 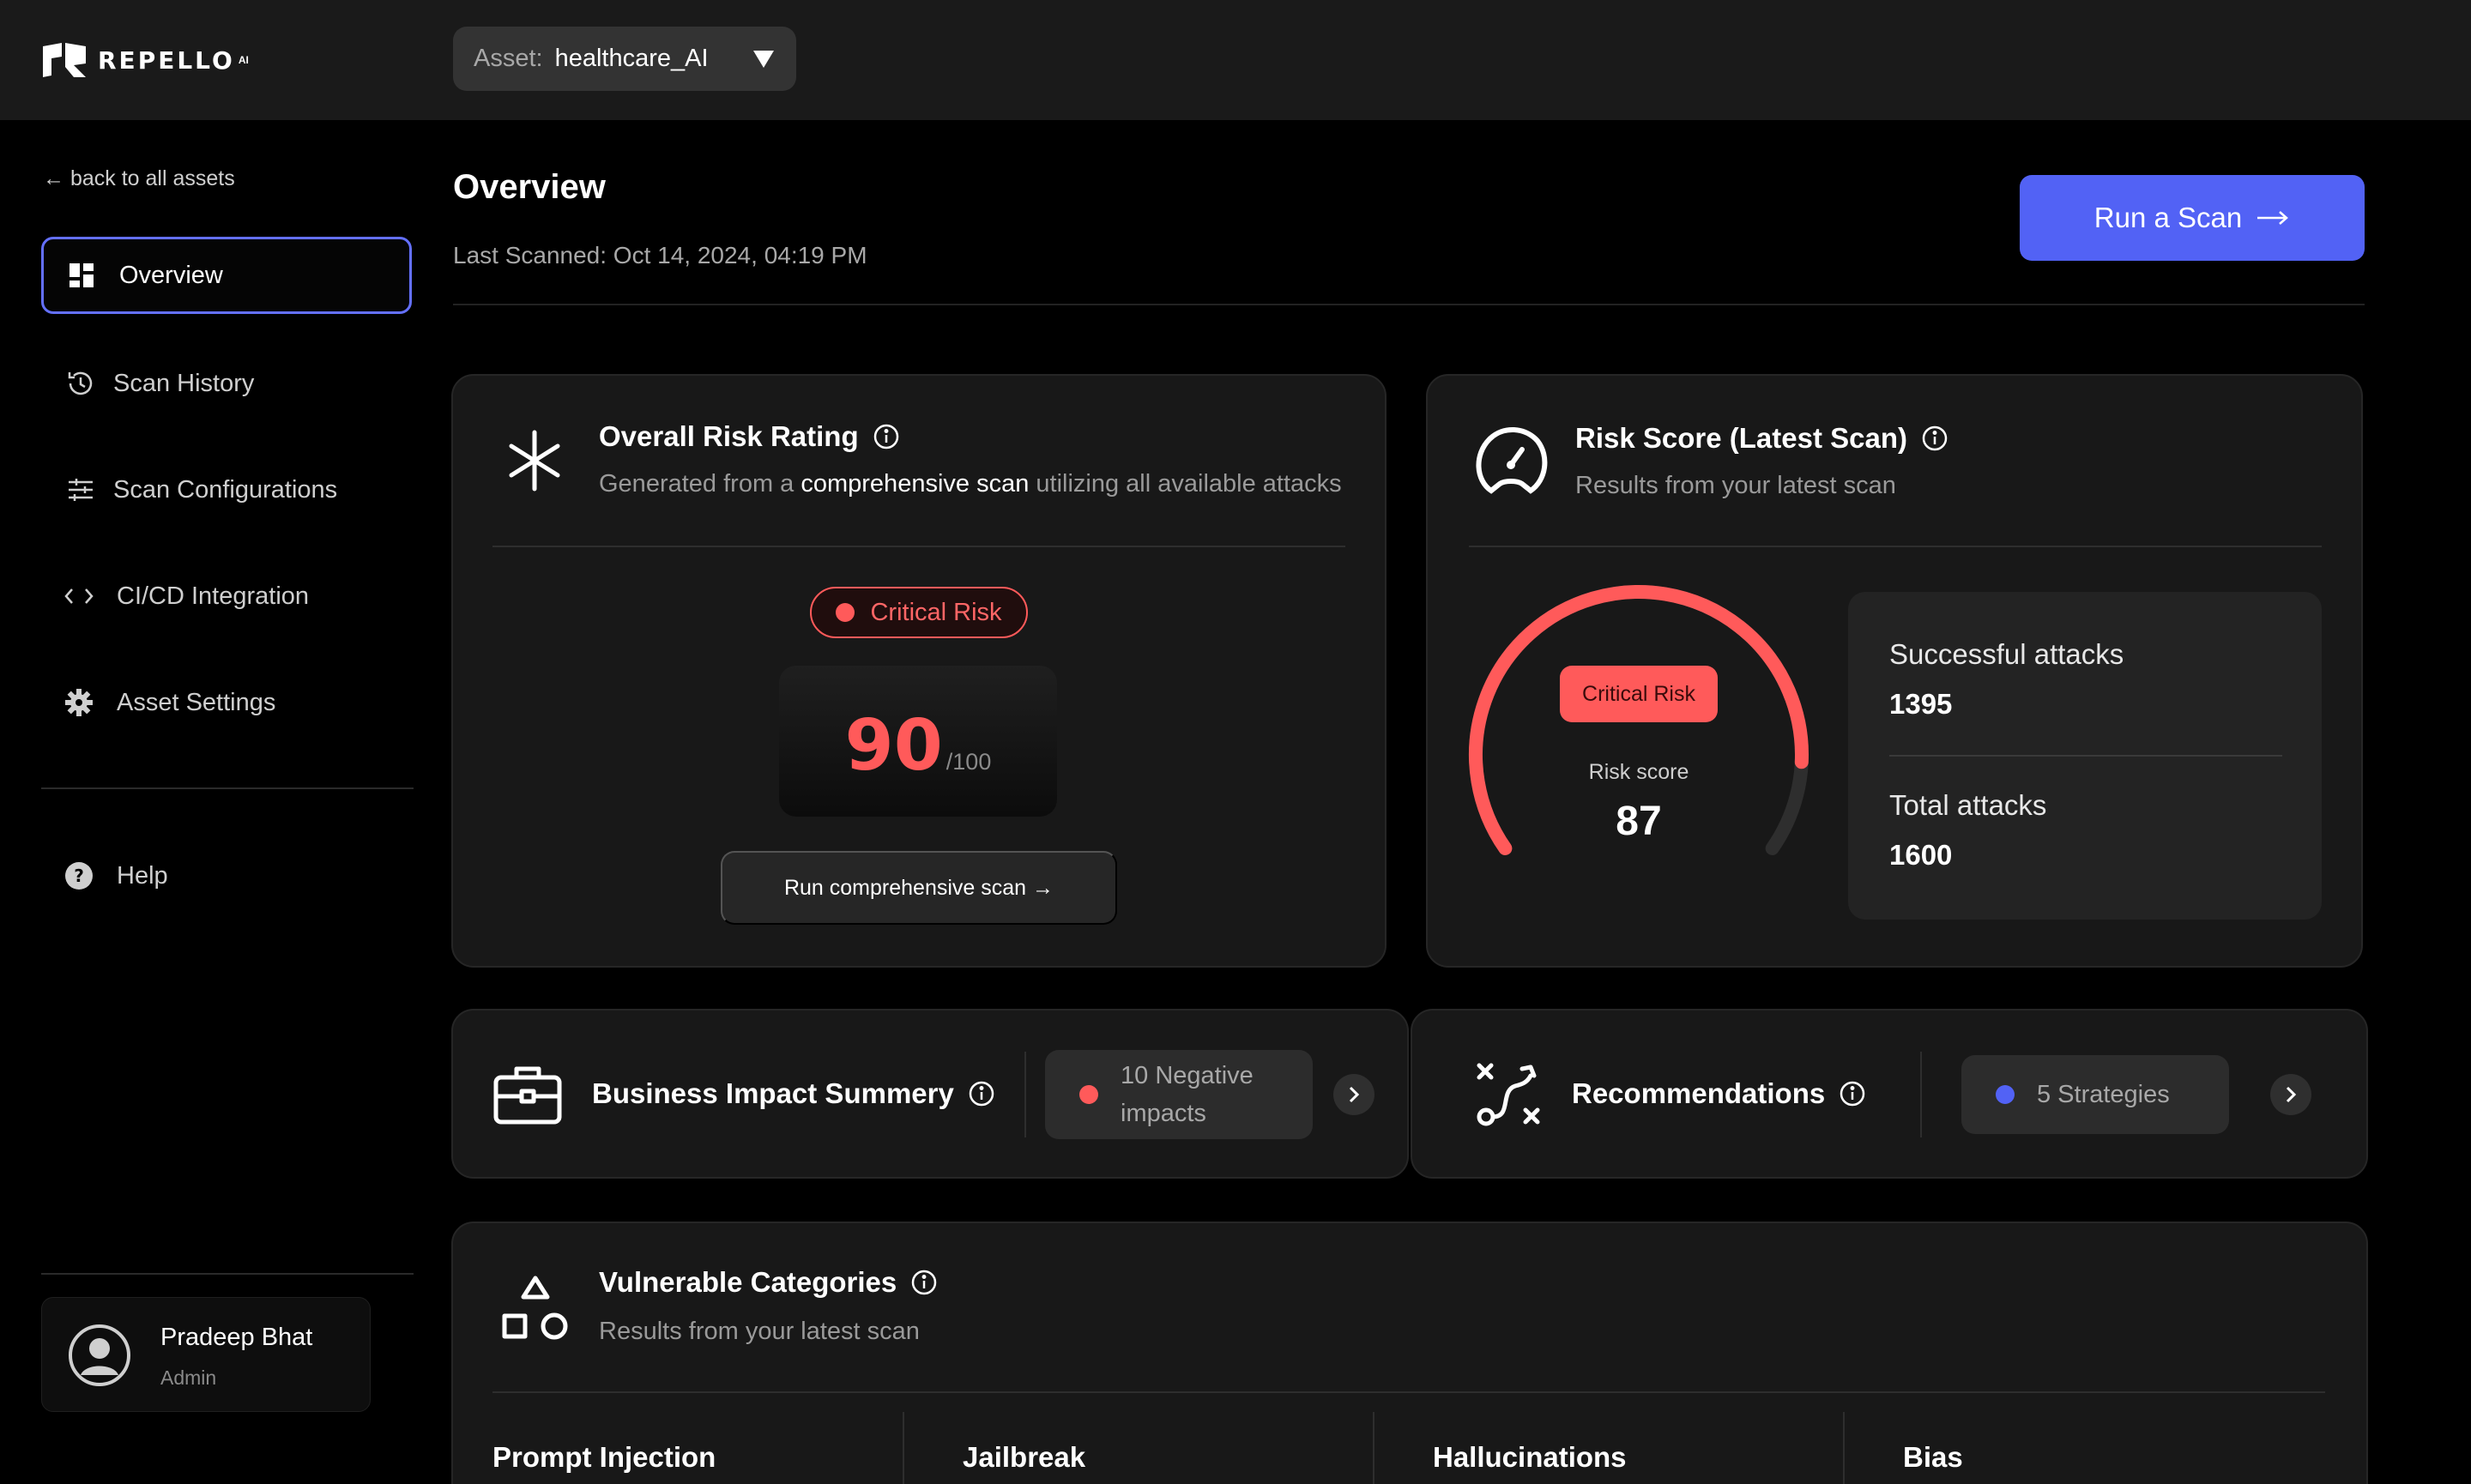 I want to click on asset-select: Asset: healthcare_AI, so click(x=624, y=59).